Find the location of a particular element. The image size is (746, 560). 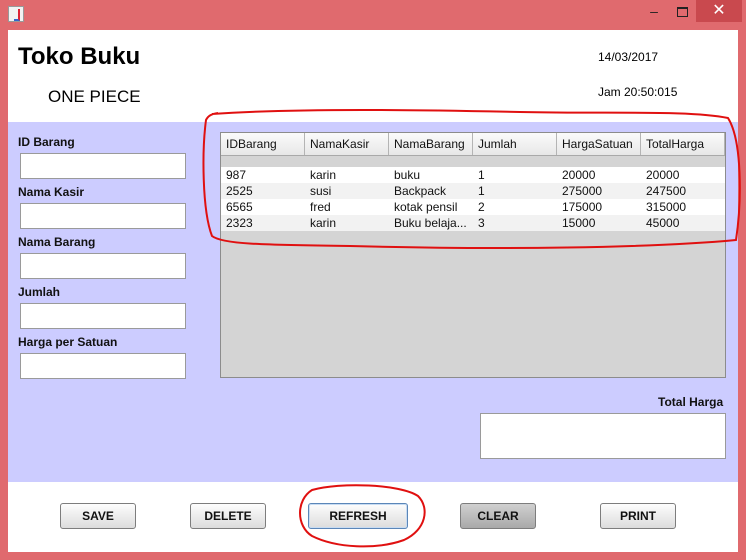

close-button: ✕ is located at coordinates (719, 11).